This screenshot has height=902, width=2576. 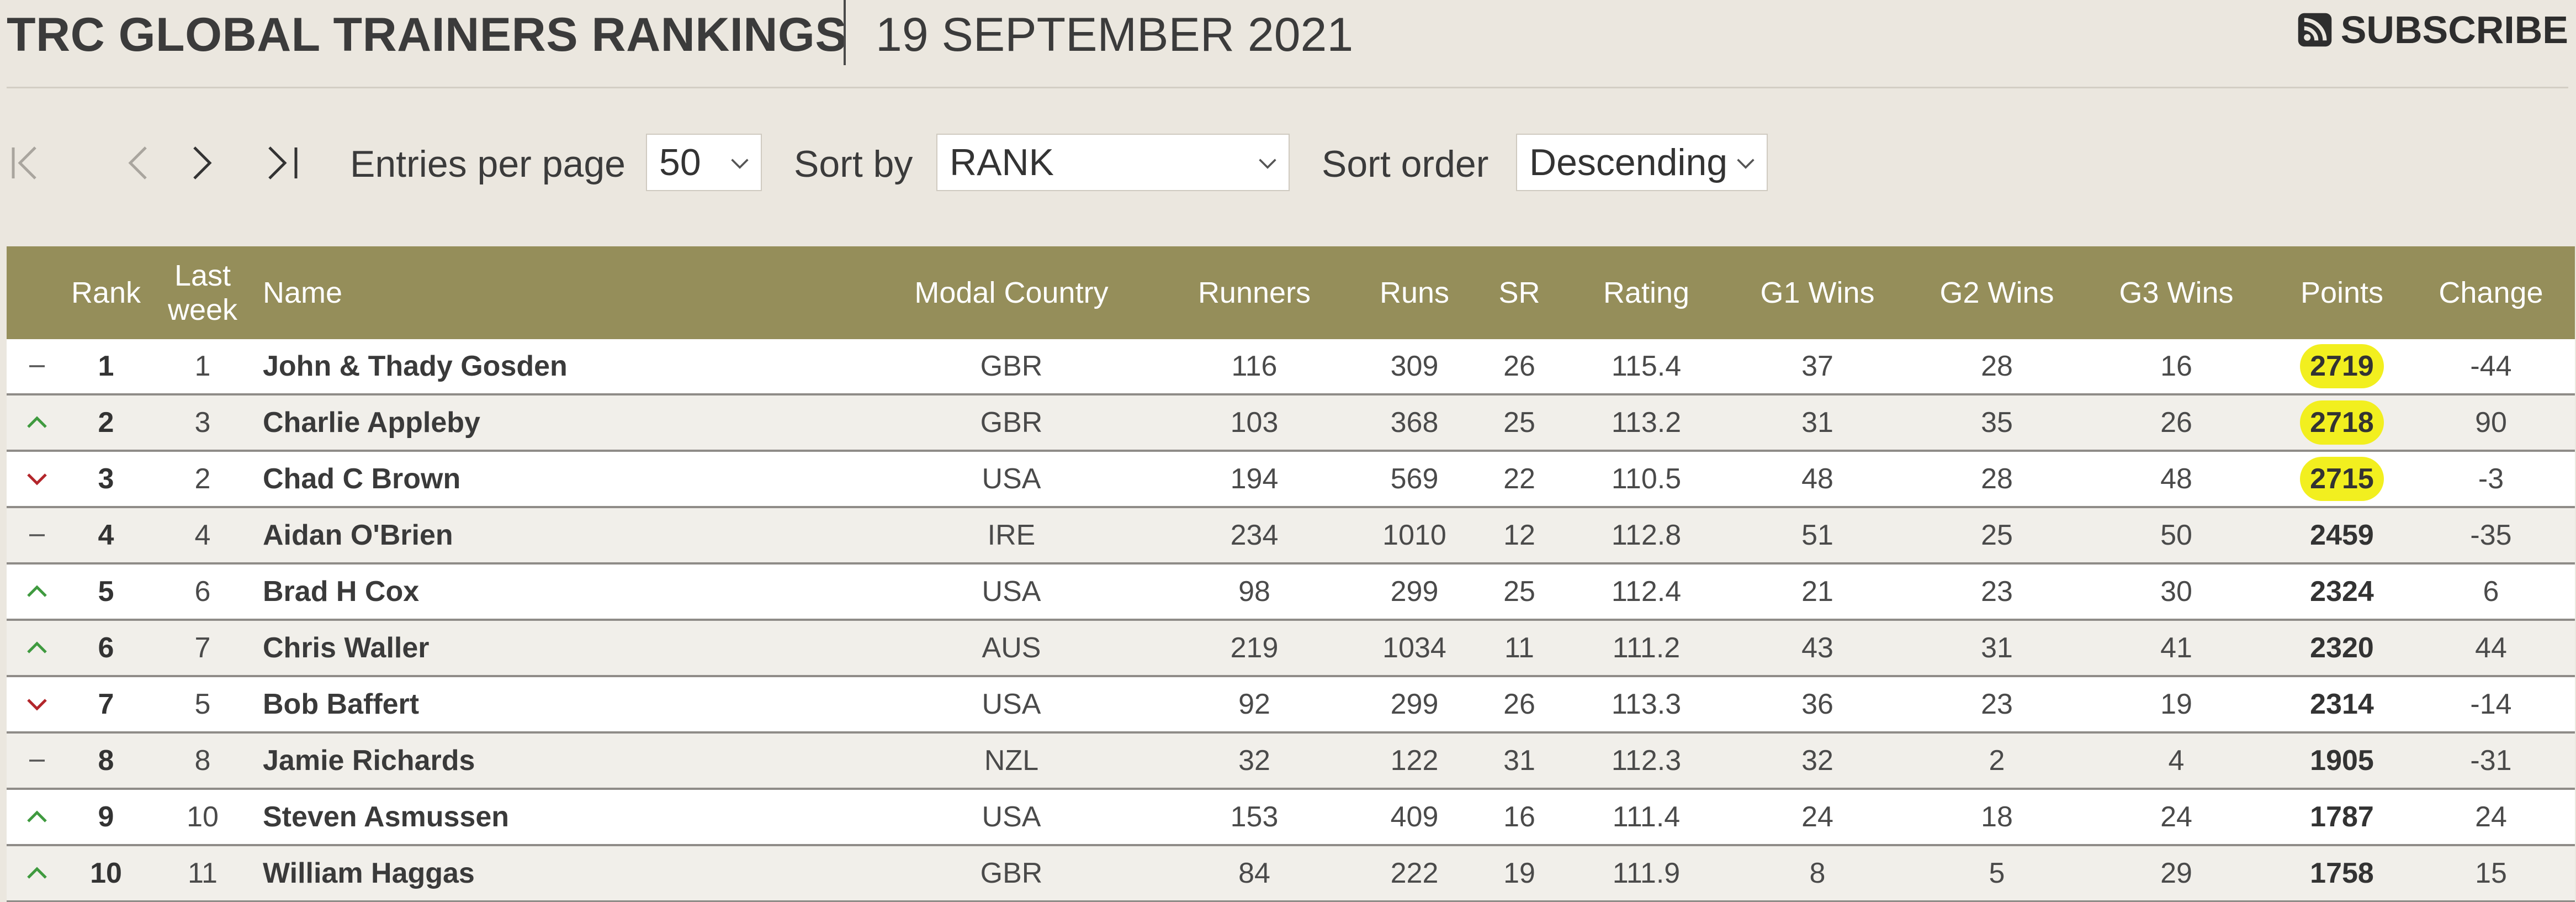 I want to click on header-modal-country: Modal Country, so click(x=1011, y=292).